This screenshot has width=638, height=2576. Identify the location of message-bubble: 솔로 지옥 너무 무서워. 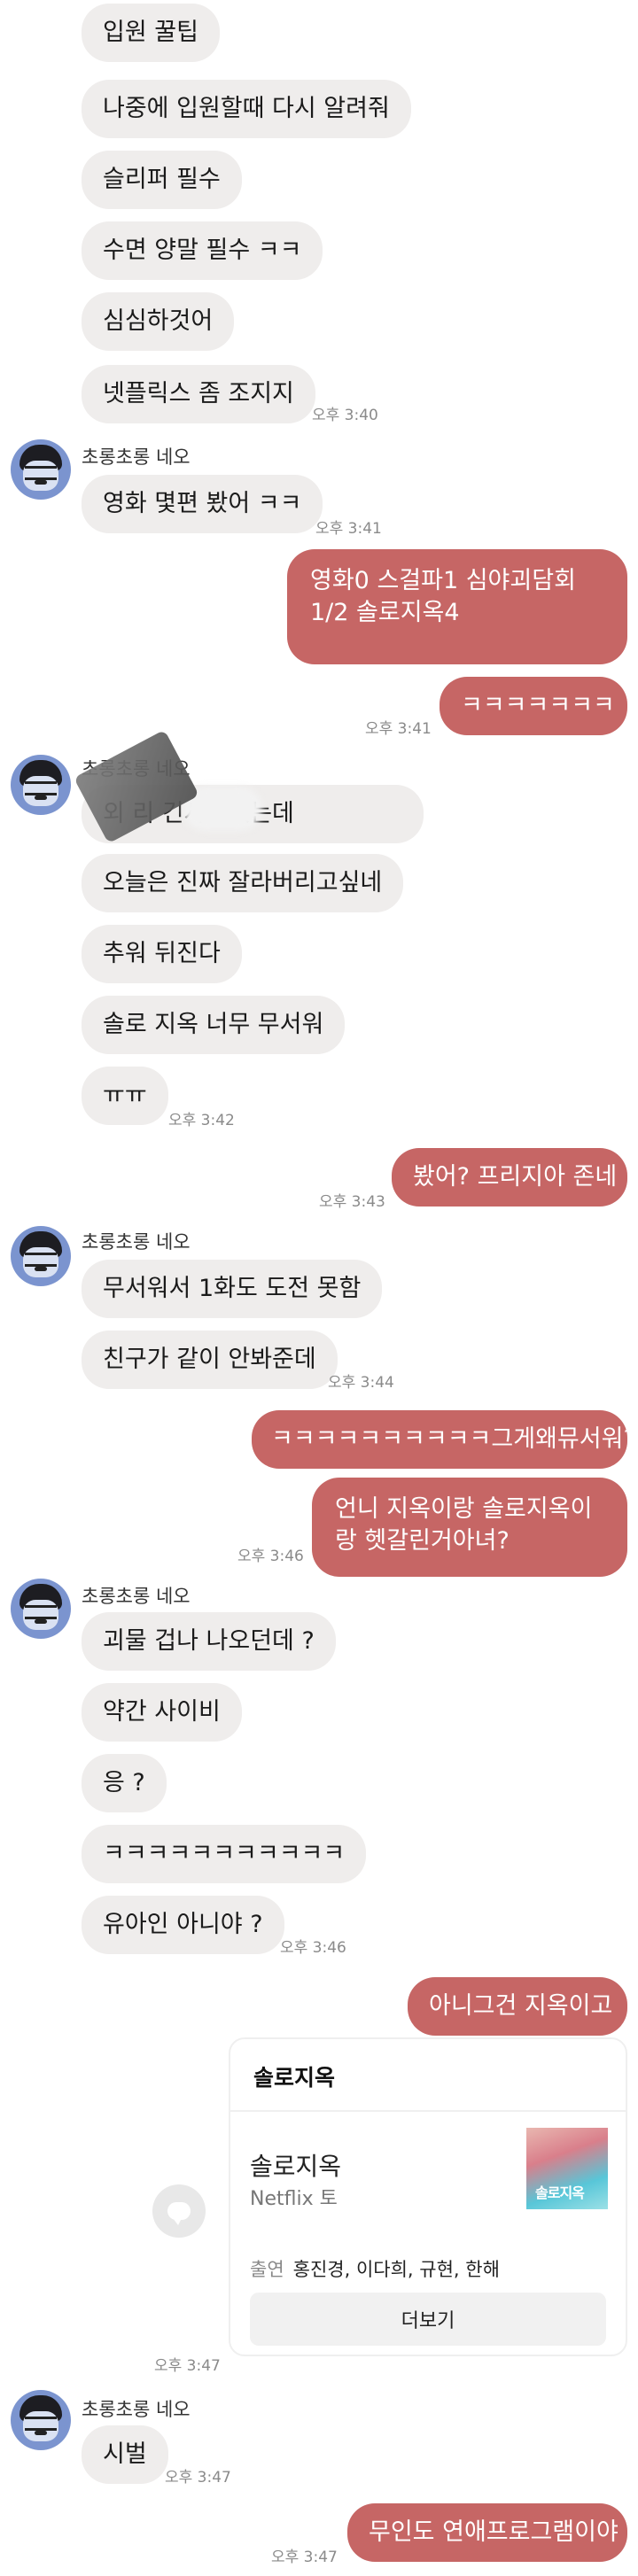
(214, 1025).